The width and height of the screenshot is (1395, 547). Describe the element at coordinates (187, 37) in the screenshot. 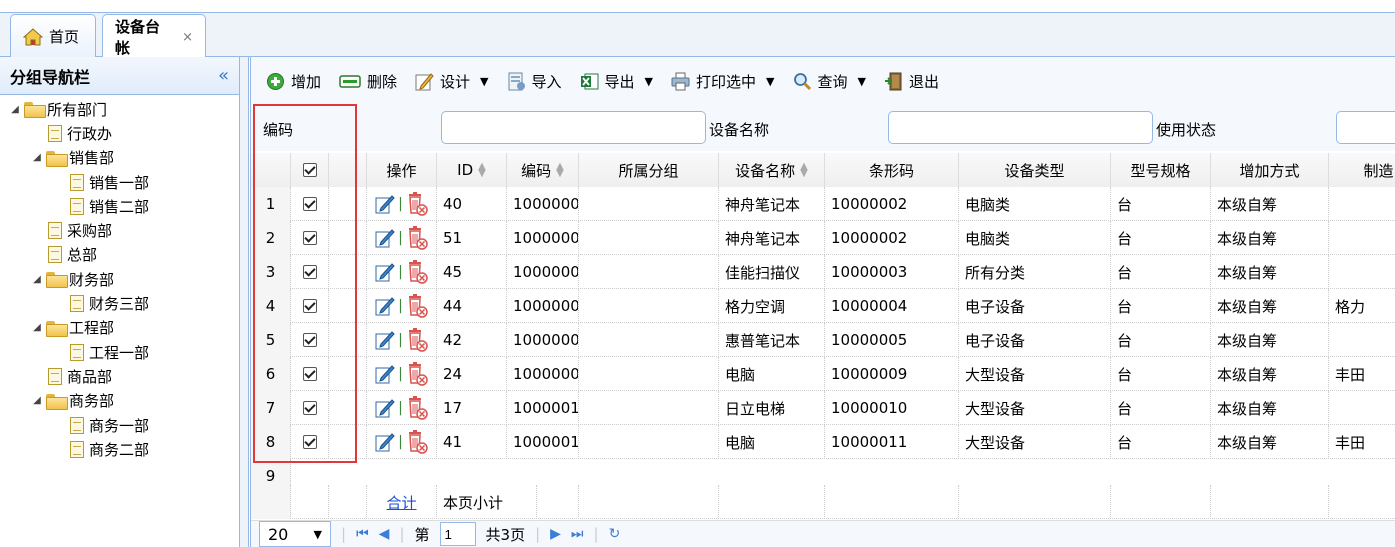

I see `tab-close-icon: ×` at that location.